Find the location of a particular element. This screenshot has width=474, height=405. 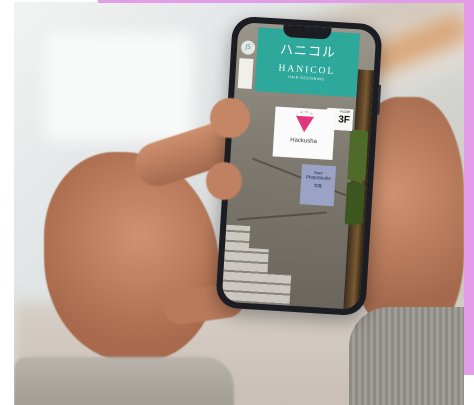

hackusha-sign: Hackusha is located at coordinates (304, 133).